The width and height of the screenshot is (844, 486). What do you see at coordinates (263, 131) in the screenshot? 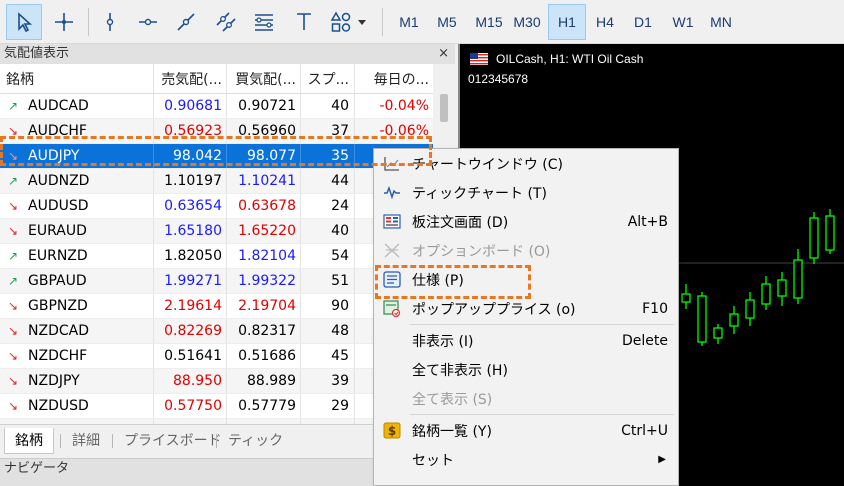
I see `ask-cell: 0.56960` at bounding box center [263, 131].